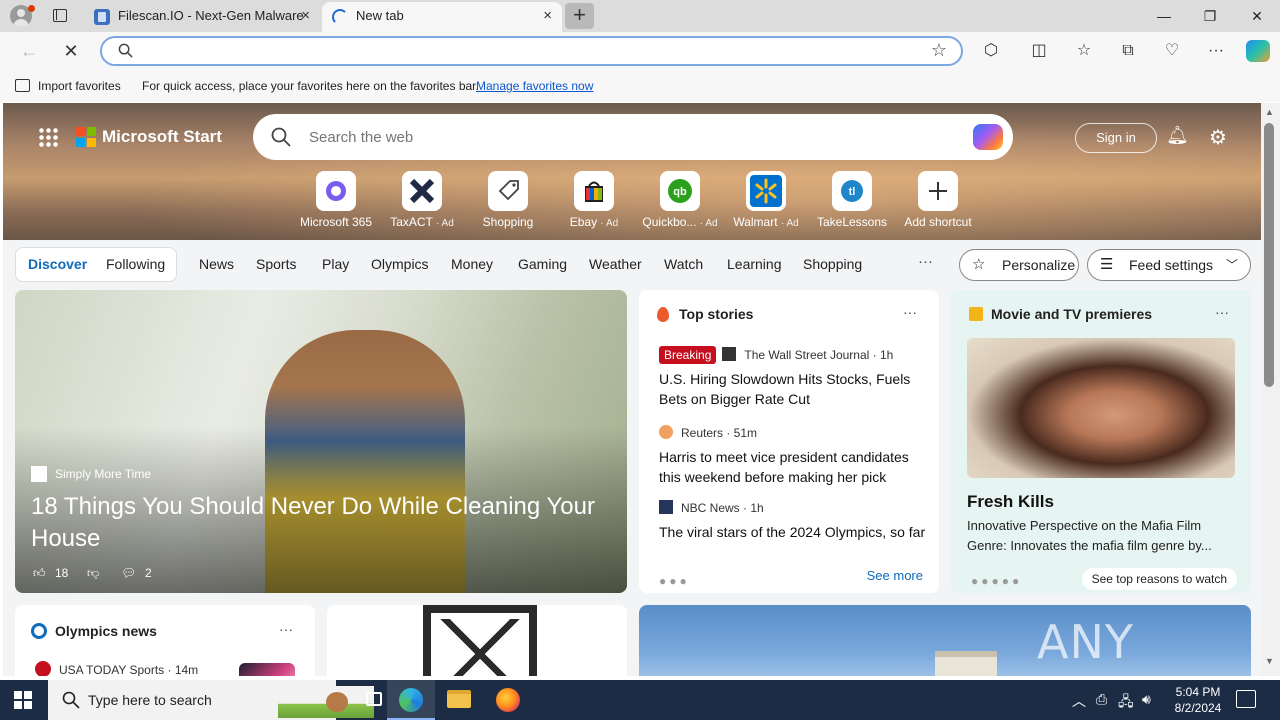 Image resolution: width=1280 pixels, height=720 pixels. Describe the element at coordinates (202, 17) in the screenshot. I see `tab-filescan: Filescan.IO - Next-Gen Malware A ×` at that location.